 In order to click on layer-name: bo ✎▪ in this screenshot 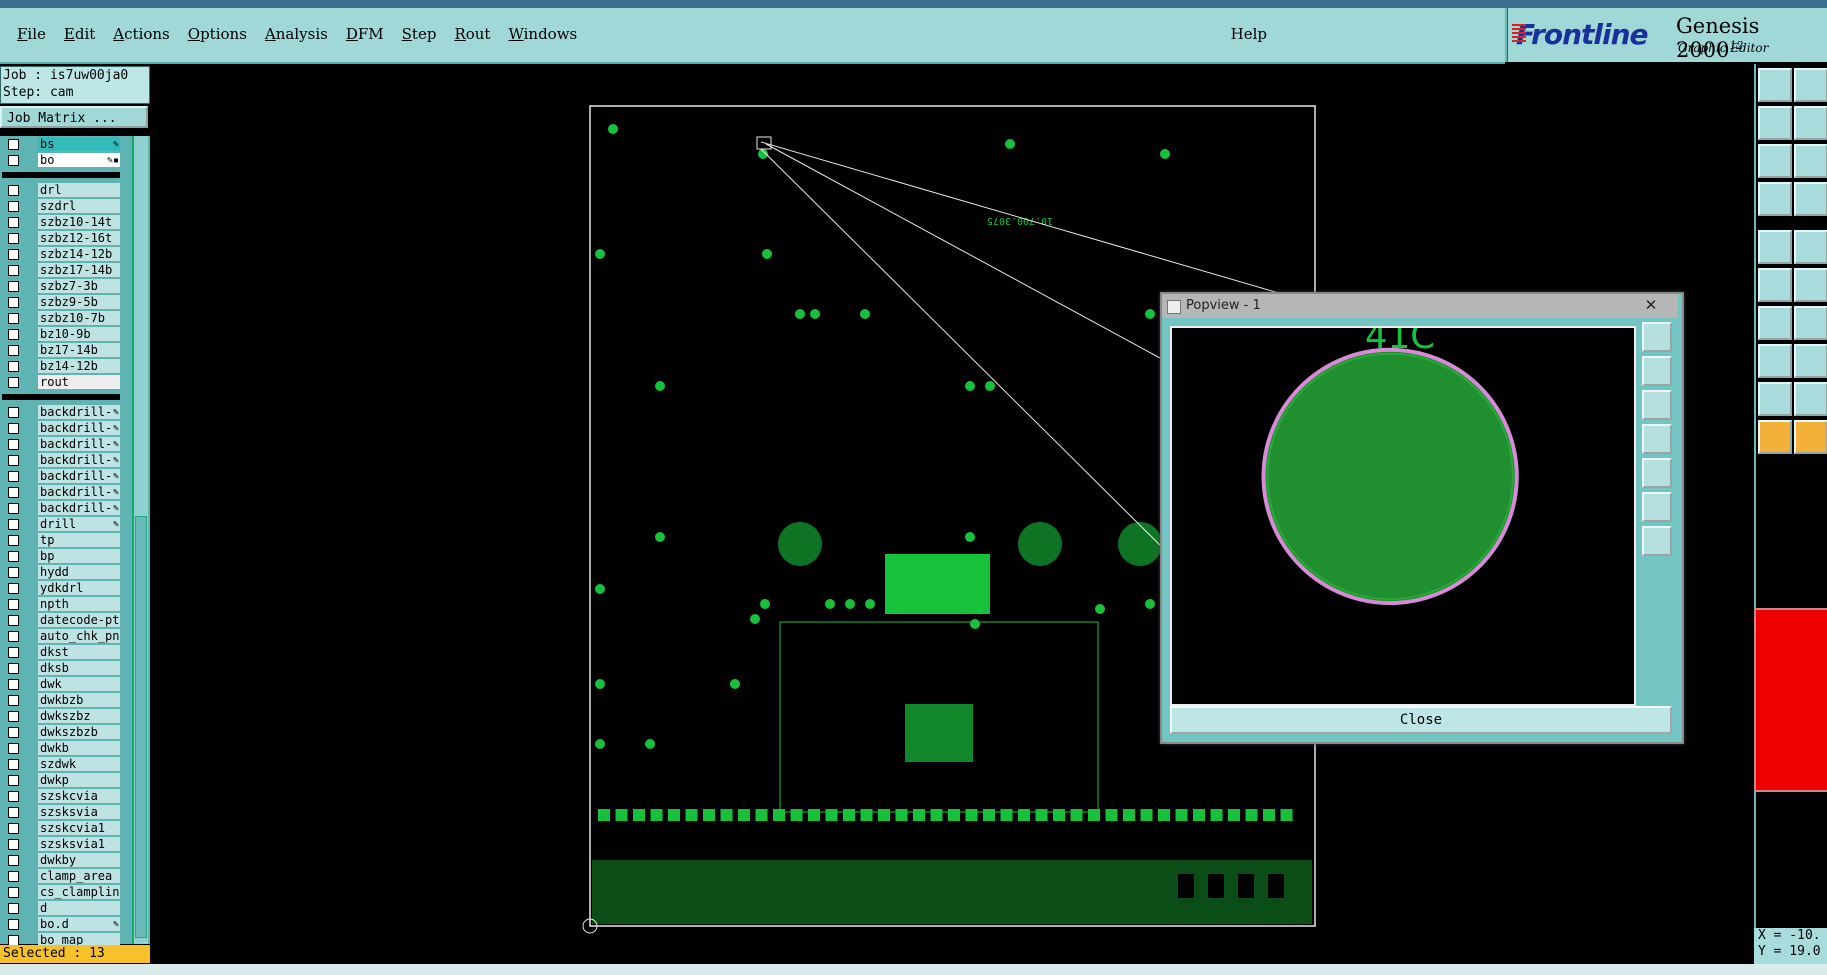, I will do `click(79, 160)`.